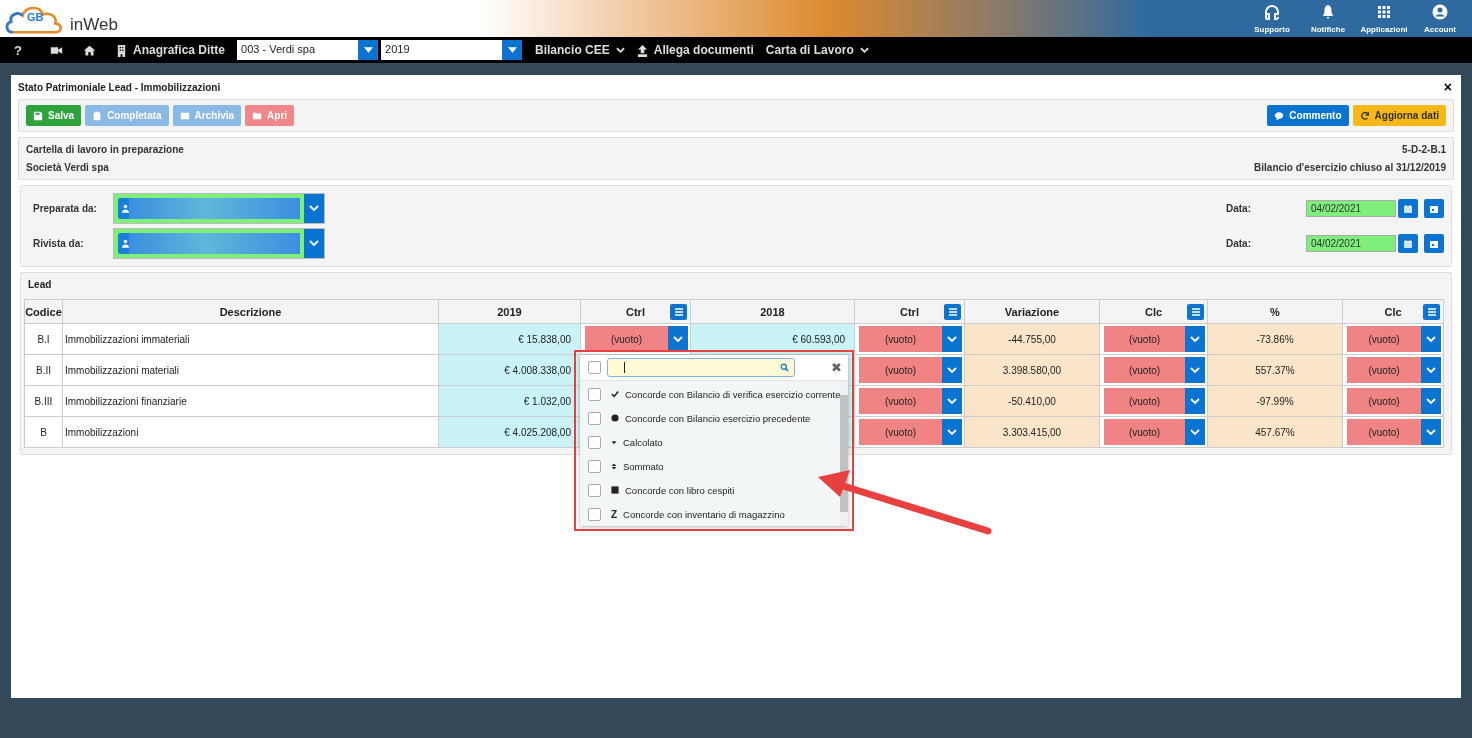  What do you see at coordinates (714, 394) in the screenshot?
I see `dropdown-option: Concorde con Bilancio di verifica esercizio corrente` at bounding box center [714, 394].